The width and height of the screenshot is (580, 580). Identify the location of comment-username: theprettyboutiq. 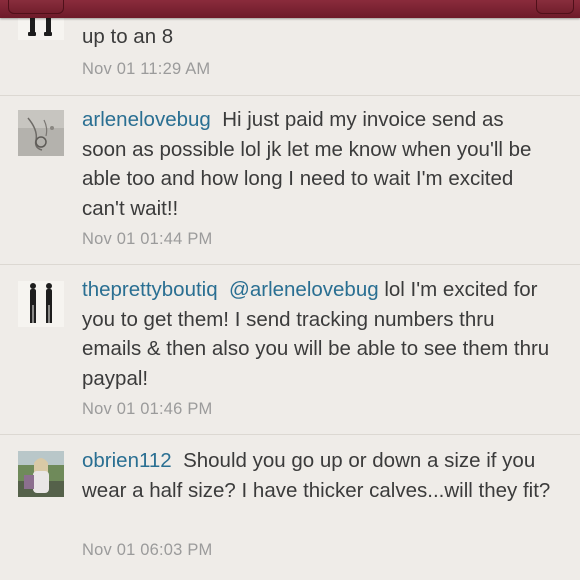
(150, 289).